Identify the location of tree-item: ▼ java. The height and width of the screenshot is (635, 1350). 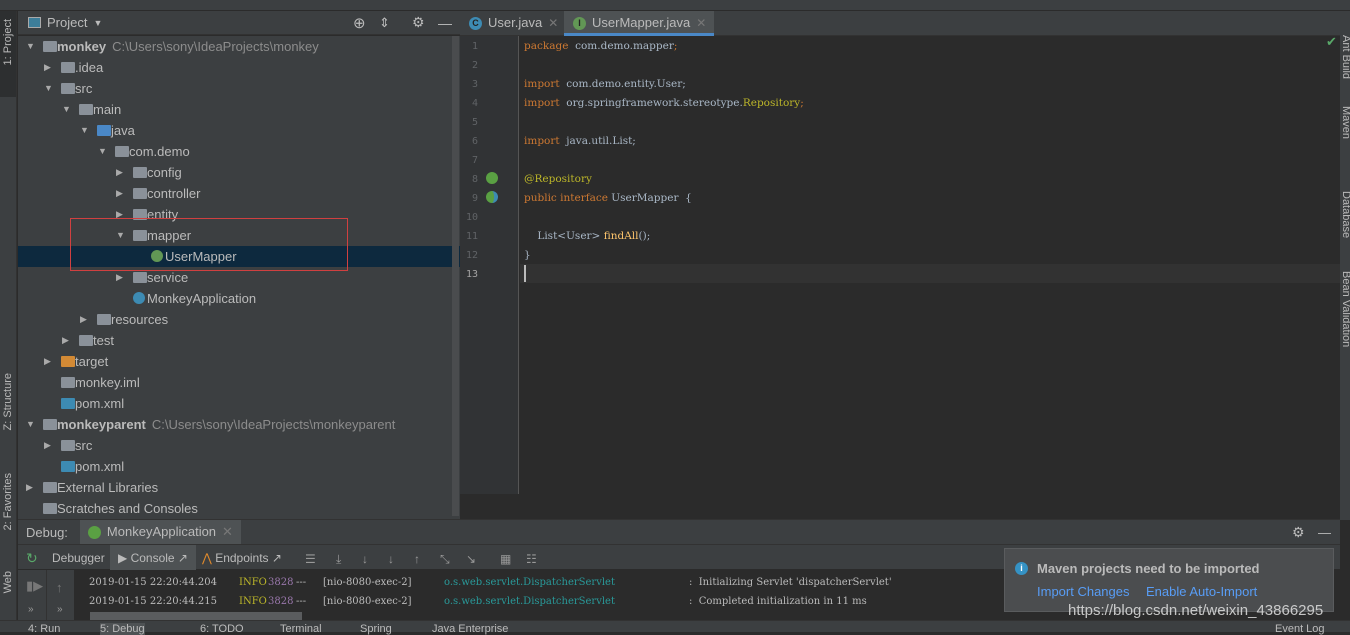
(239, 130).